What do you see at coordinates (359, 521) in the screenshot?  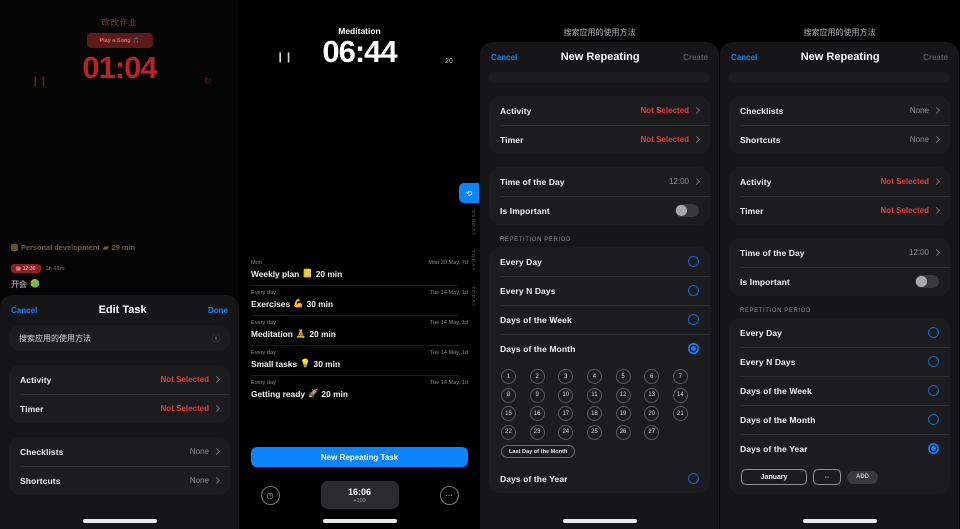 I see `home-indicator` at bounding box center [359, 521].